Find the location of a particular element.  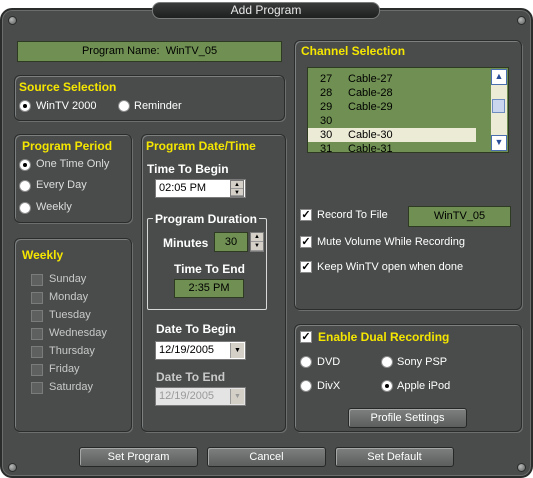

weekly-saturday-label: Saturday is located at coordinates (71, 387).